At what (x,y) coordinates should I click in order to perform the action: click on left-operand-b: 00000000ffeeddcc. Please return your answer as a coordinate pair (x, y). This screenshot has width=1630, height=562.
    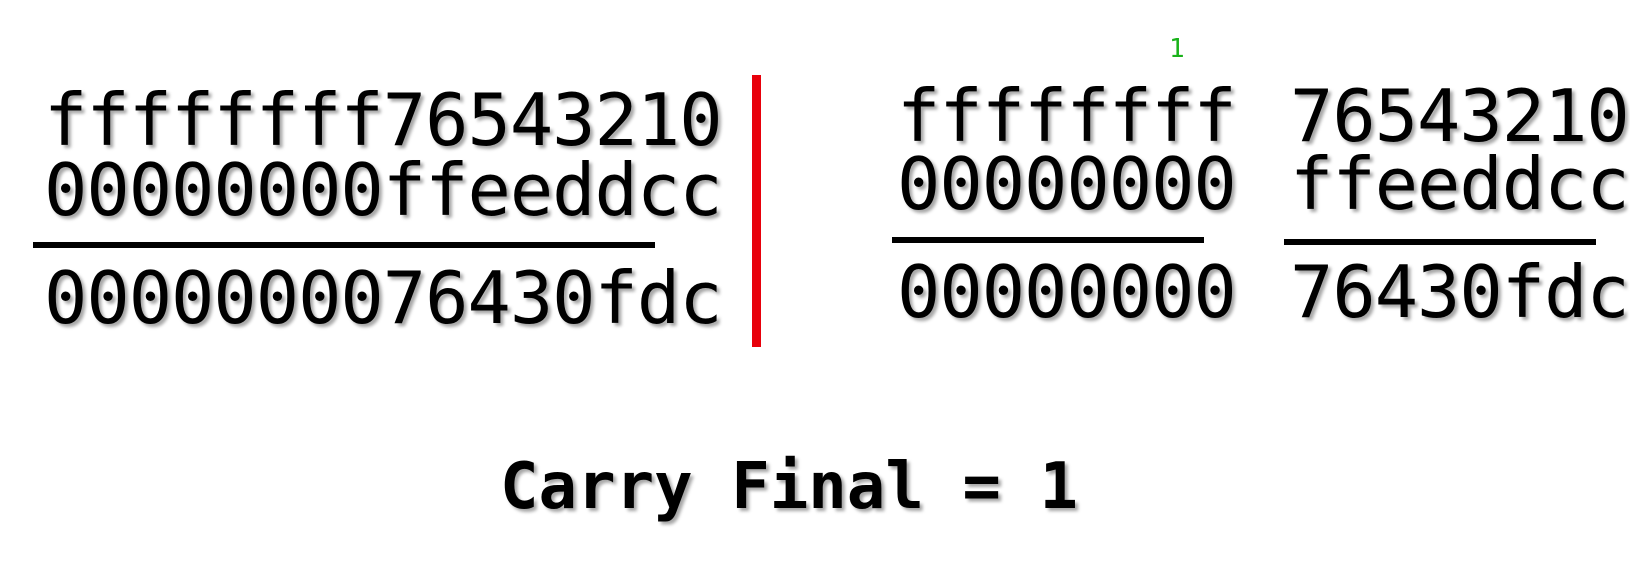
    Looking at the image, I should click on (383, 190).